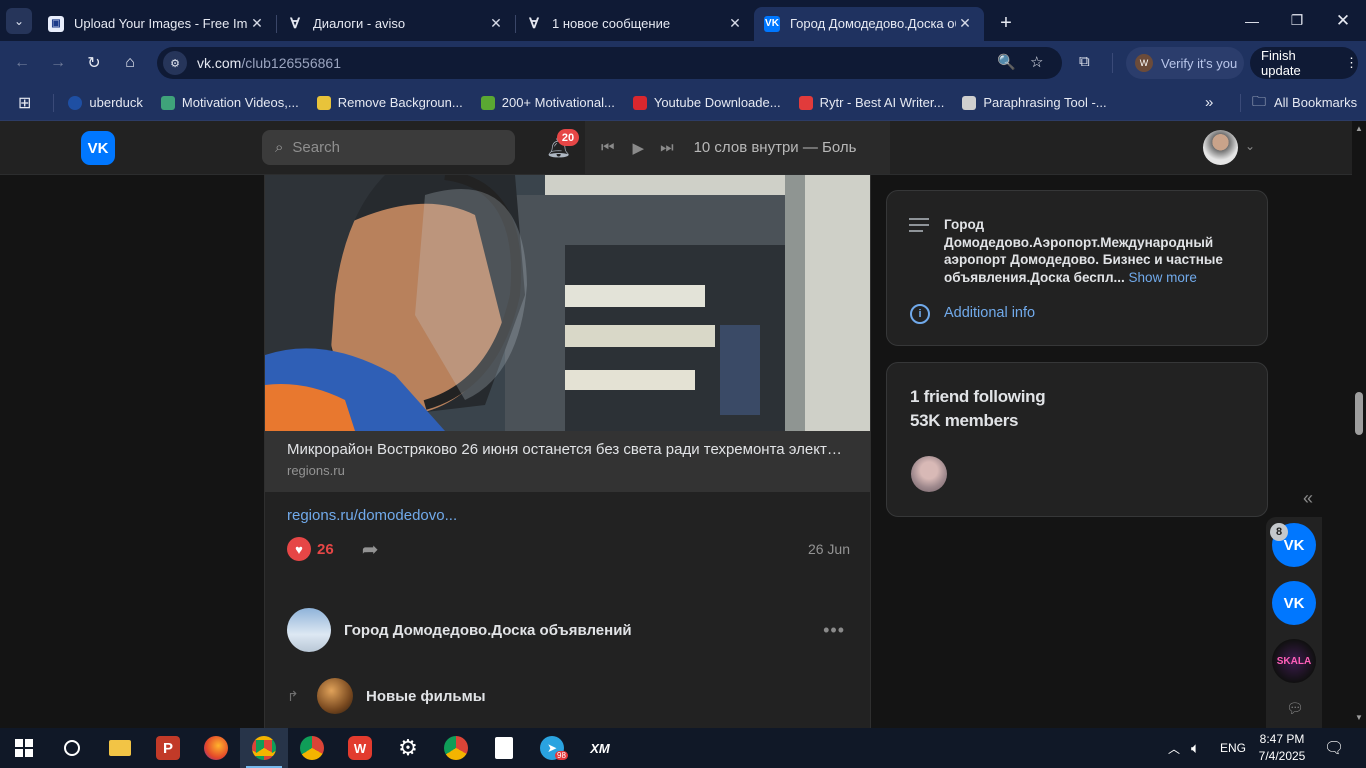 The image size is (1366, 768). Describe the element at coordinates (667, 147) in the screenshot. I see `next-track-icon: ⏭` at that location.